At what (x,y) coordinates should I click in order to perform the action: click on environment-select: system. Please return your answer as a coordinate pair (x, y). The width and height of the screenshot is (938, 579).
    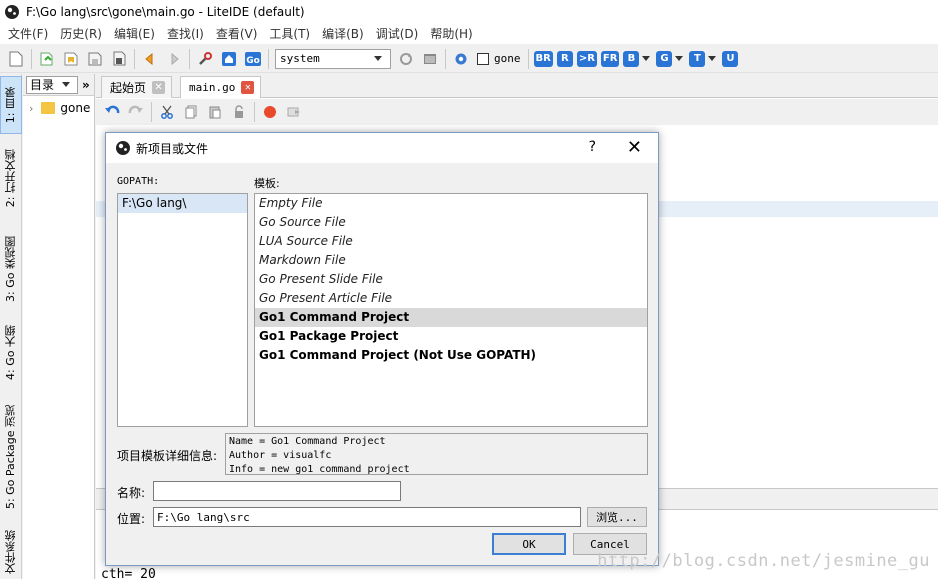
    Looking at the image, I should click on (333, 58).